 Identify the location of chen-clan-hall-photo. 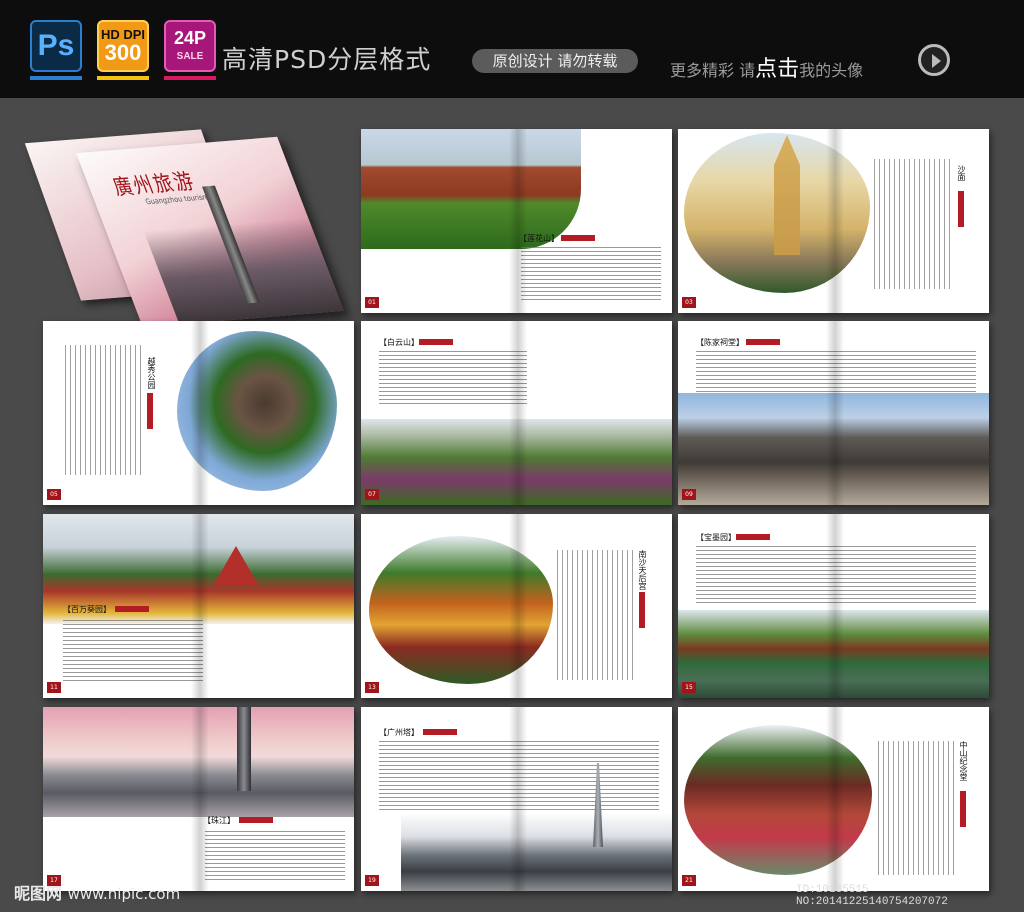
(833, 449).